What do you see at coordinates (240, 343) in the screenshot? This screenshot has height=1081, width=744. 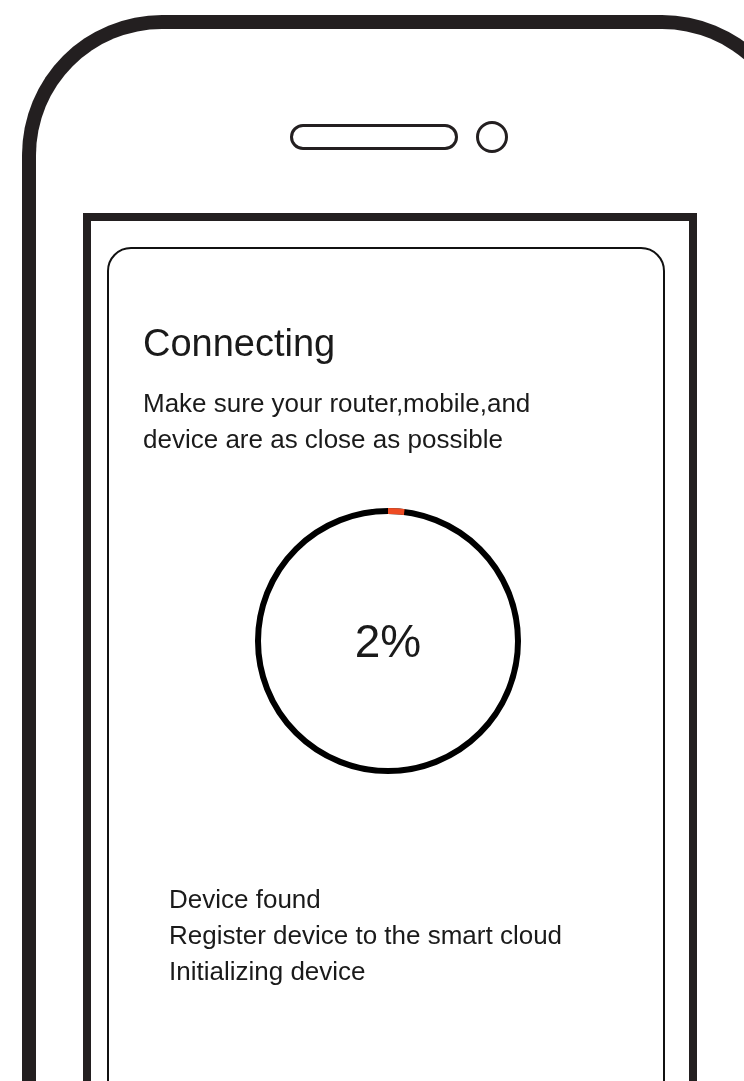 I see `screen-title: Connecting` at bounding box center [240, 343].